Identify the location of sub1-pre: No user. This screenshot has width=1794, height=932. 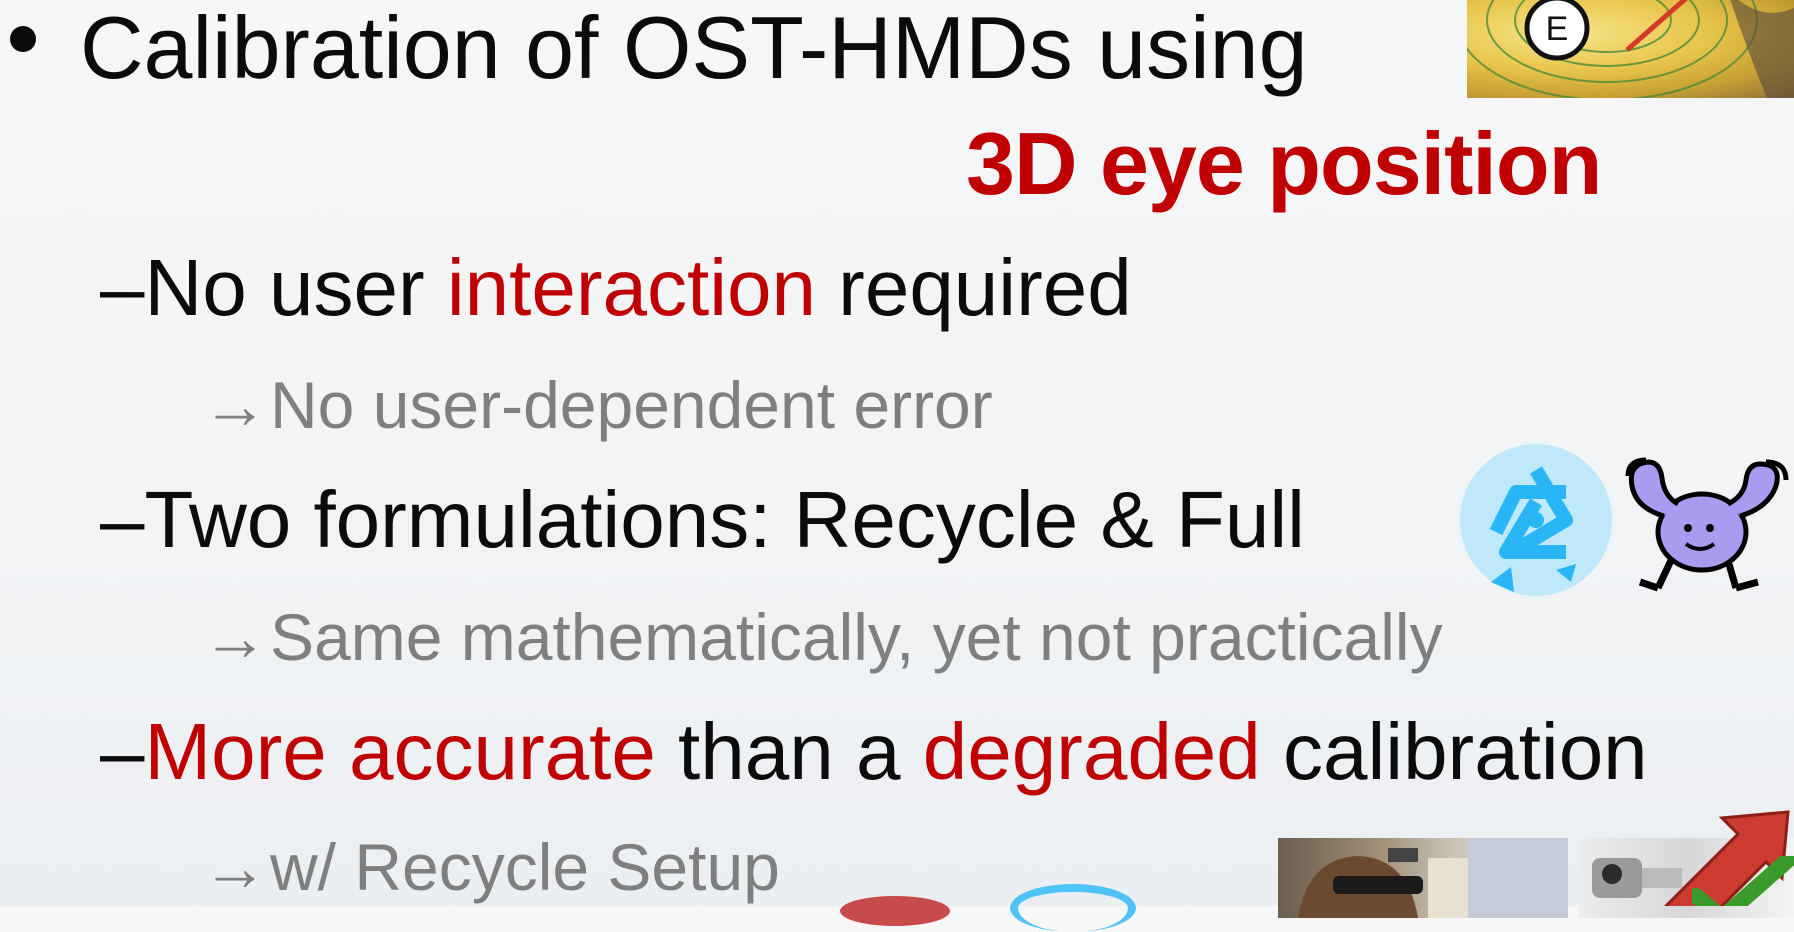
(295, 287).